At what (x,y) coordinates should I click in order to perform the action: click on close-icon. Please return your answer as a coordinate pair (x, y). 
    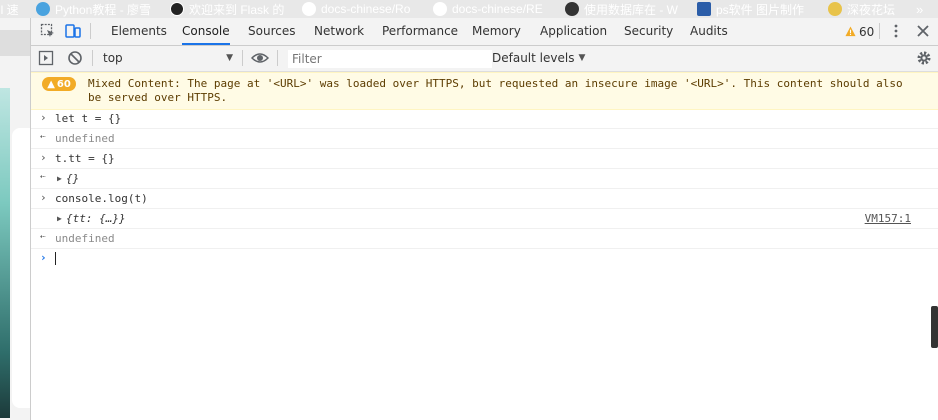
    Looking at the image, I should click on (923, 31).